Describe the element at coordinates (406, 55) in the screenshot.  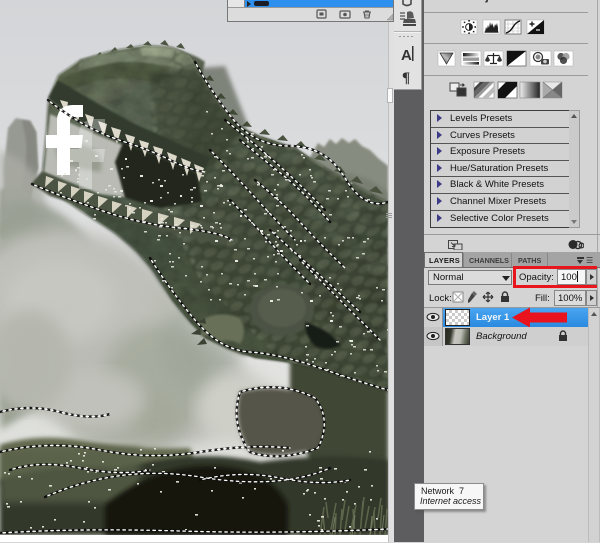
I see `svg-text: A` at that location.